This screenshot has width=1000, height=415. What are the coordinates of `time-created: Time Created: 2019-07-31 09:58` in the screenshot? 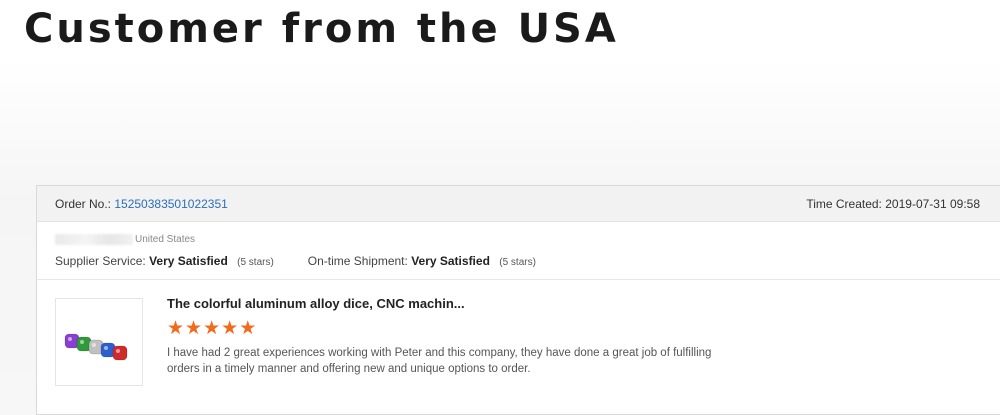 It's located at (893, 204).